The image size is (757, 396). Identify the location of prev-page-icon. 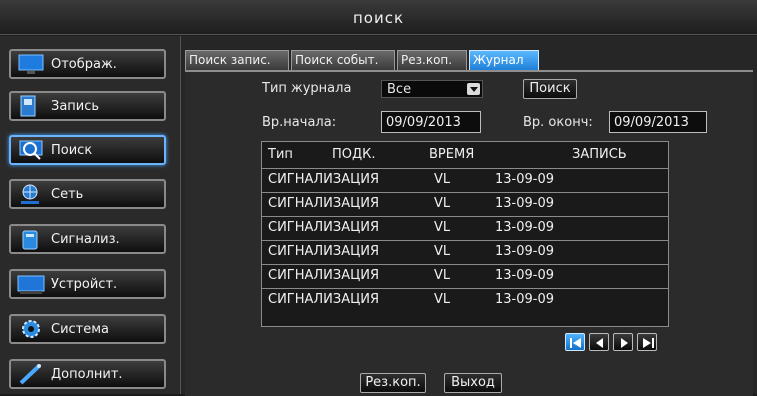
(599, 343).